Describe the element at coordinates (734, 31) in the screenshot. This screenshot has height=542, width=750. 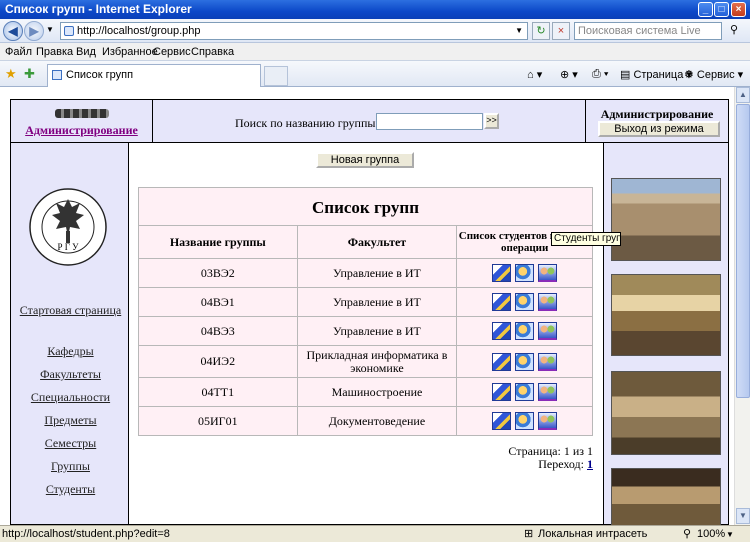
I see `search-icon: ⚲` at that location.